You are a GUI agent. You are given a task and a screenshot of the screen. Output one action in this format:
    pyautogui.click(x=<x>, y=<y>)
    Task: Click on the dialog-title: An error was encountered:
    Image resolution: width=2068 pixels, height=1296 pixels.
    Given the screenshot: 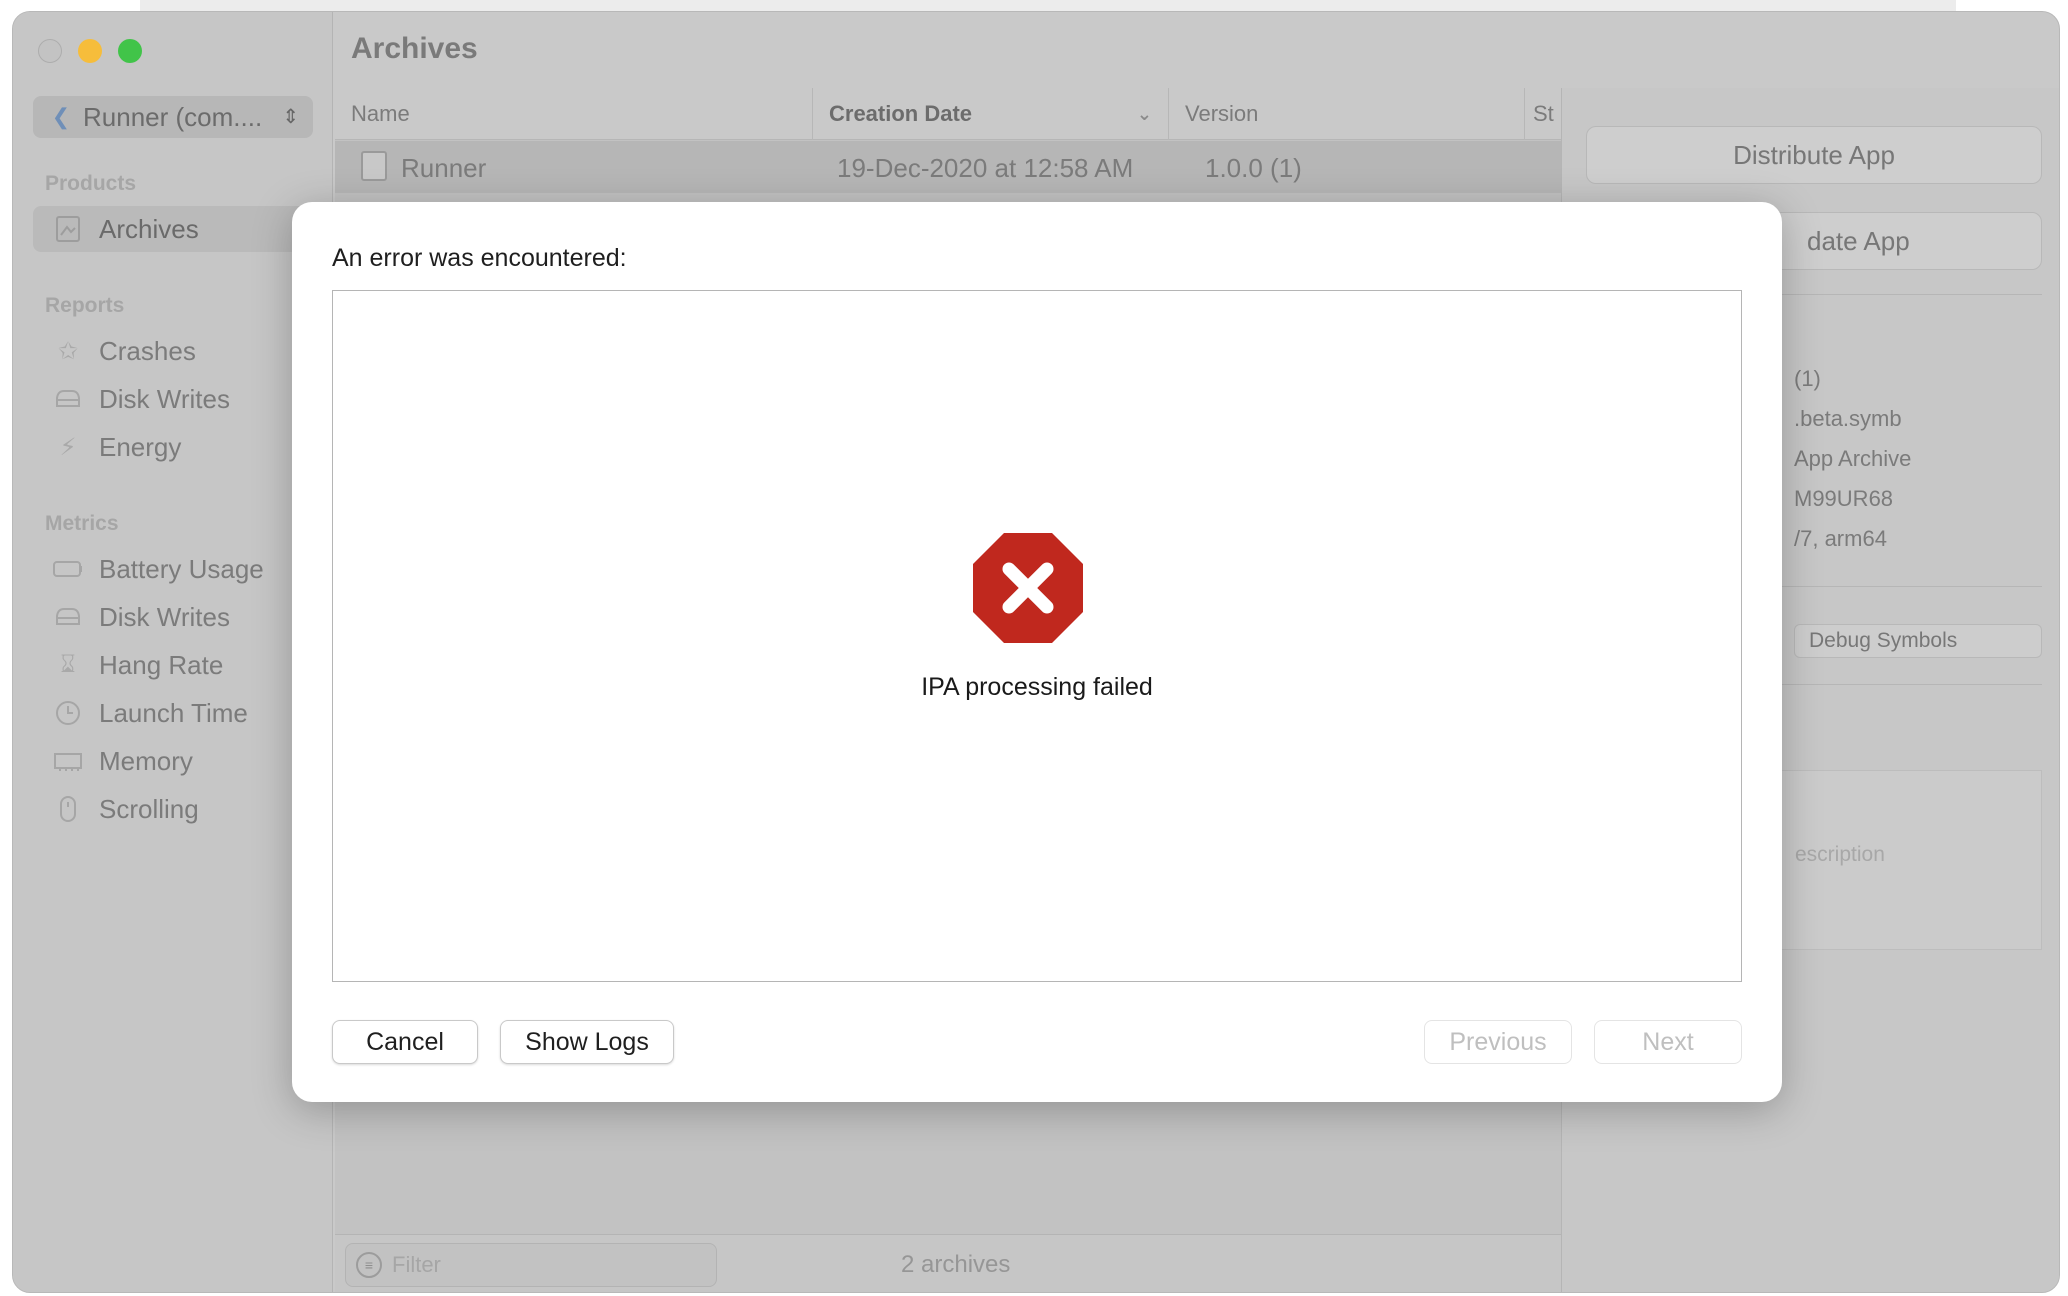 What is the action you would take?
    pyautogui.click(x=479, y=258)
    